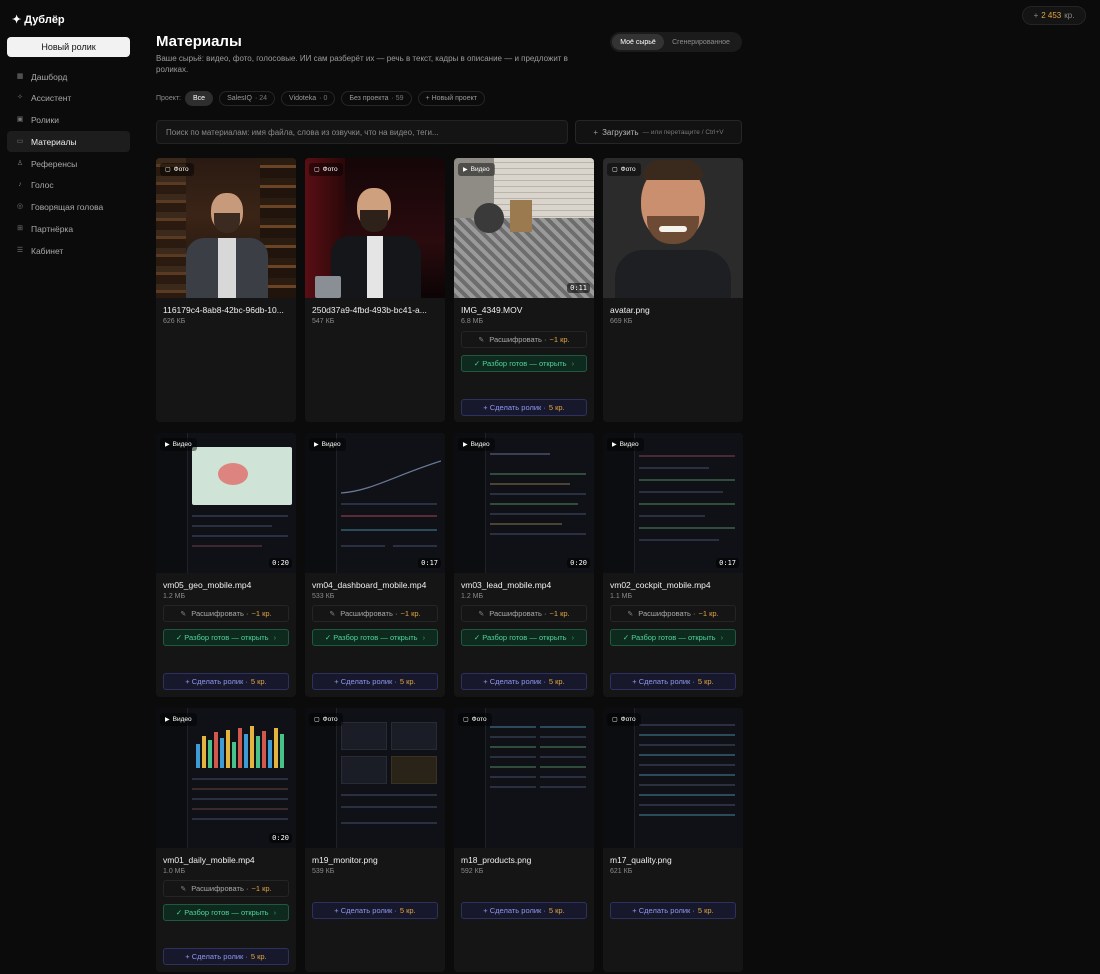 The image size is (1100, 974). I want to click on file-name: avatar.png, so click(630, 310).